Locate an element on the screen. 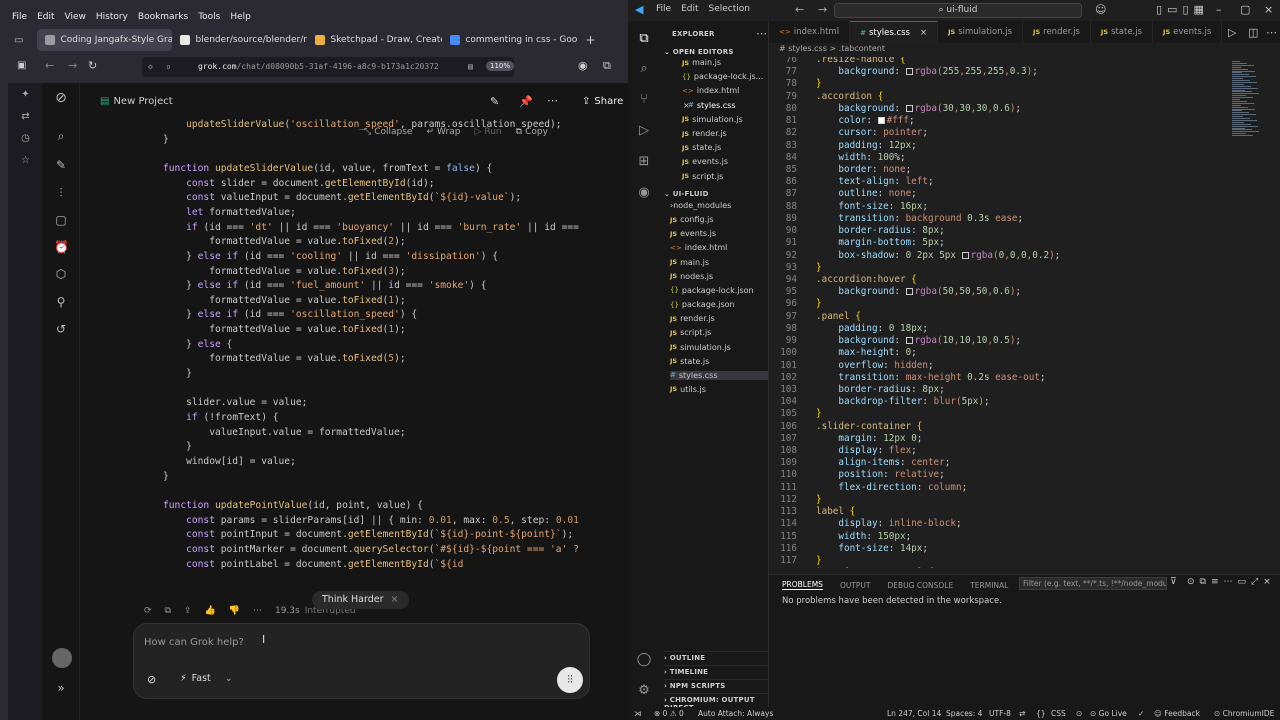 The height and width of the screenshot is (720, 1280). history-icon: ◷ is located at coordinates (25, 138).